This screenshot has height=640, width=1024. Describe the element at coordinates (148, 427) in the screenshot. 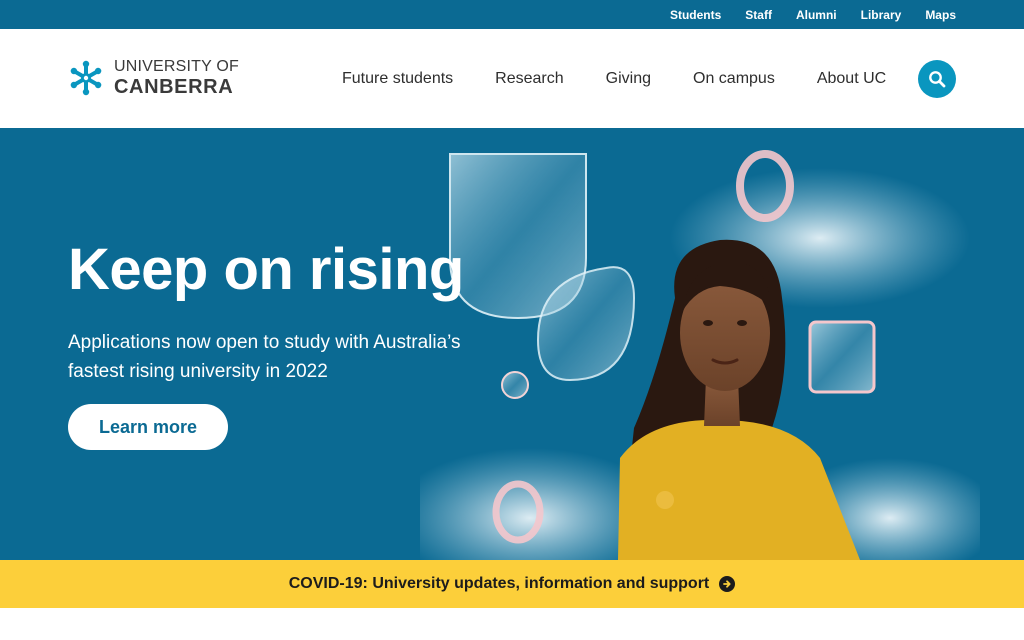

I see `learn-more-button: Learn more` at that location.